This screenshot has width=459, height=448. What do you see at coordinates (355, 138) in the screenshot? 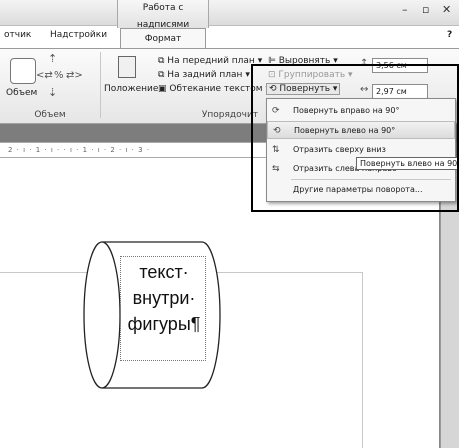
I see `highlight-frame` at bounding box center [355, 138].